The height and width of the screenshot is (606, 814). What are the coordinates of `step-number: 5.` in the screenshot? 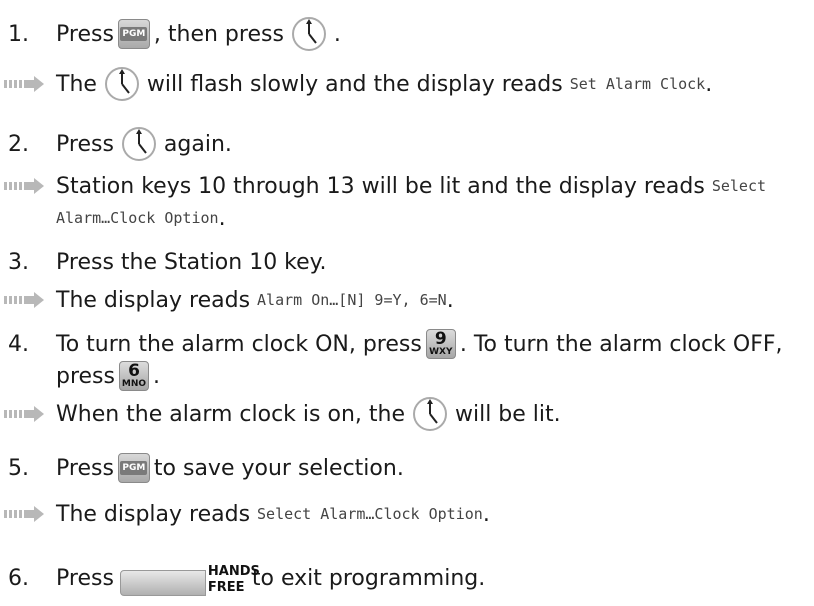 It's located at (18, 468).